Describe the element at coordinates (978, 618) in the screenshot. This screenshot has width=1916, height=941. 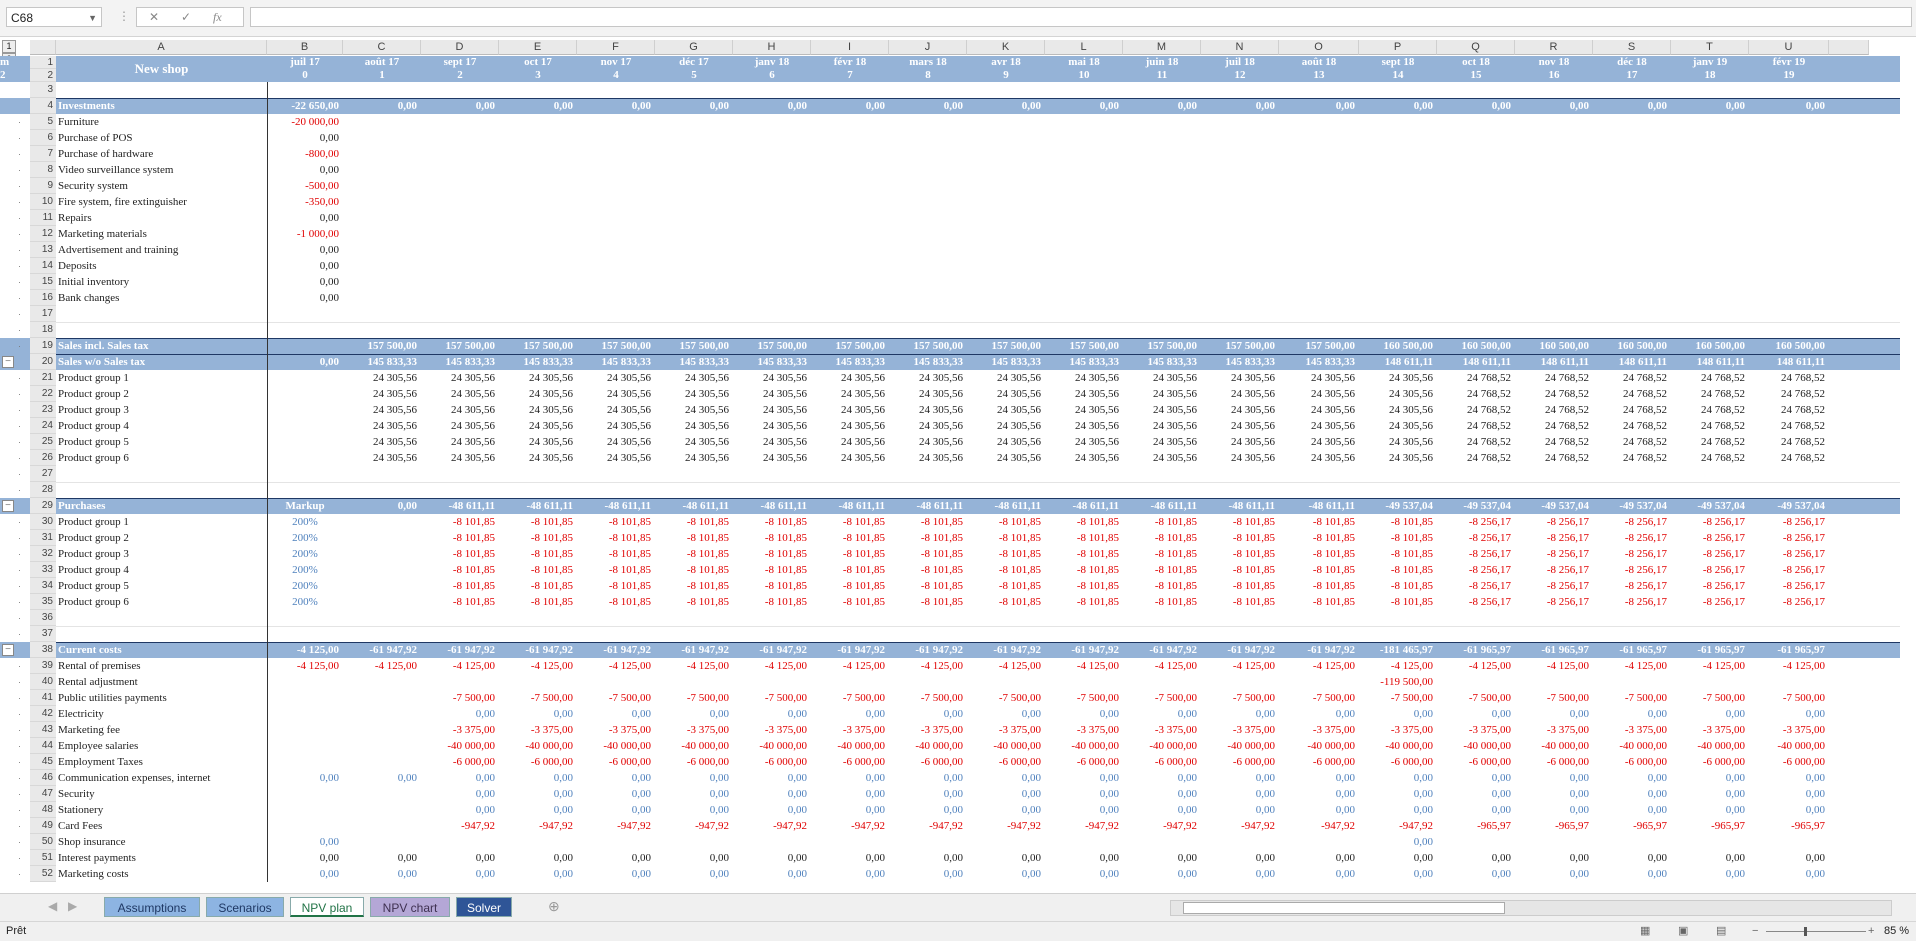
I see `empty-row` at that location.